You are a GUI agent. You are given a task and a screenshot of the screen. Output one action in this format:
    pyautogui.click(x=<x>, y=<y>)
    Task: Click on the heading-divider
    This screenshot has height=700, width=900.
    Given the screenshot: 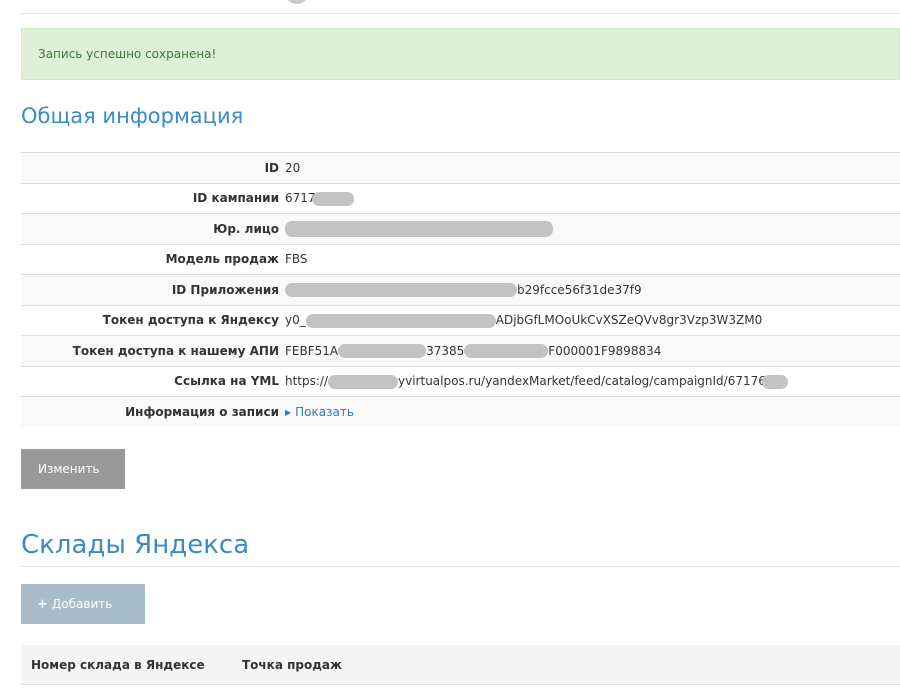 What is the action you would take?
    pyautogui.click(x=460, y=566)
    